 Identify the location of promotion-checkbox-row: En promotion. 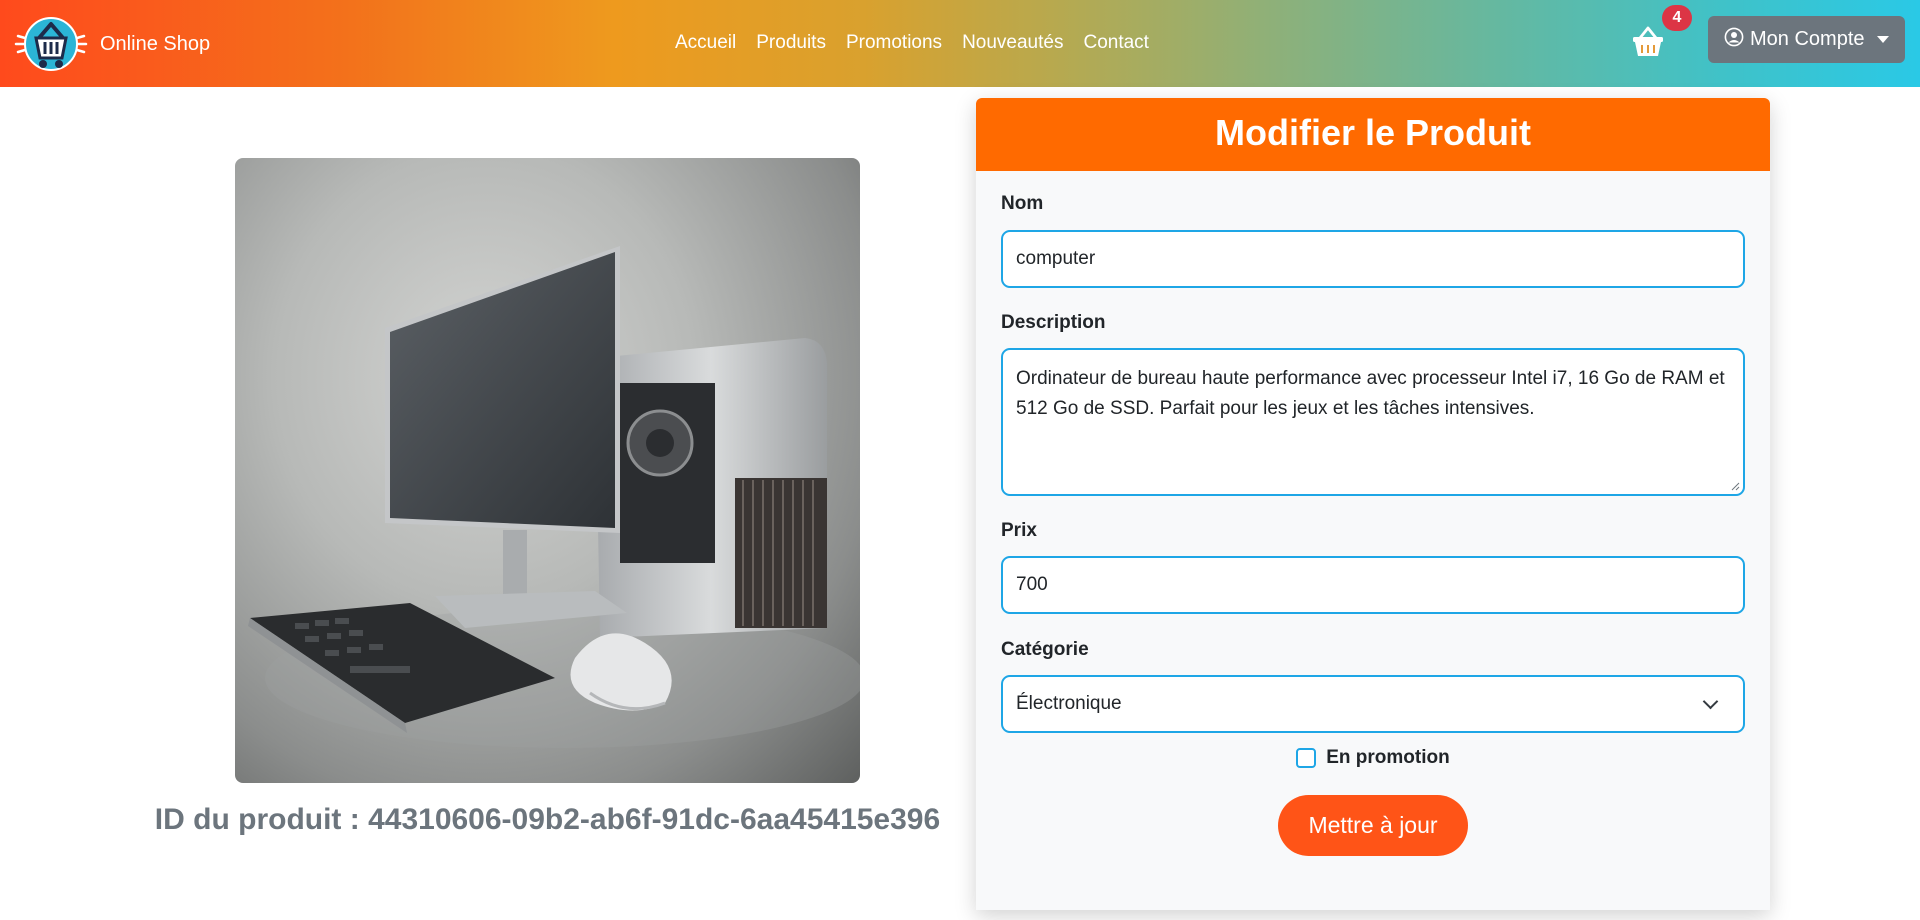
(1373, 758).